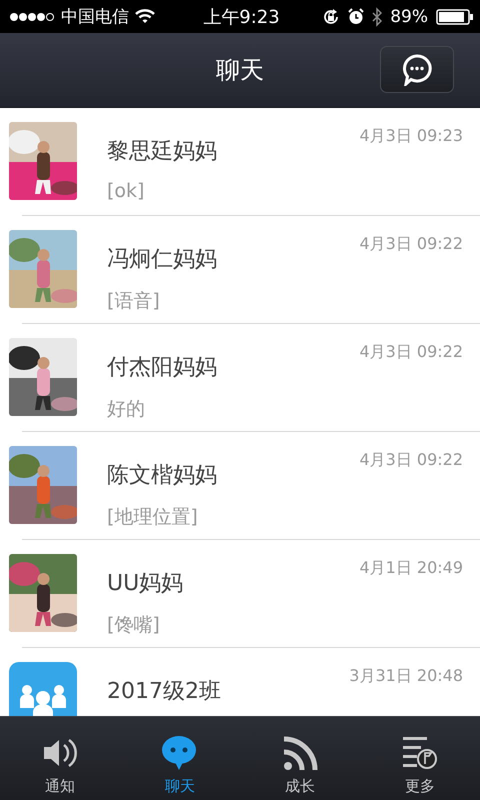 The image size is (480, 800). Describe the element at coordinates (95, 17) in the screenshot. I see `carrier-name: 中国电信` at that location.